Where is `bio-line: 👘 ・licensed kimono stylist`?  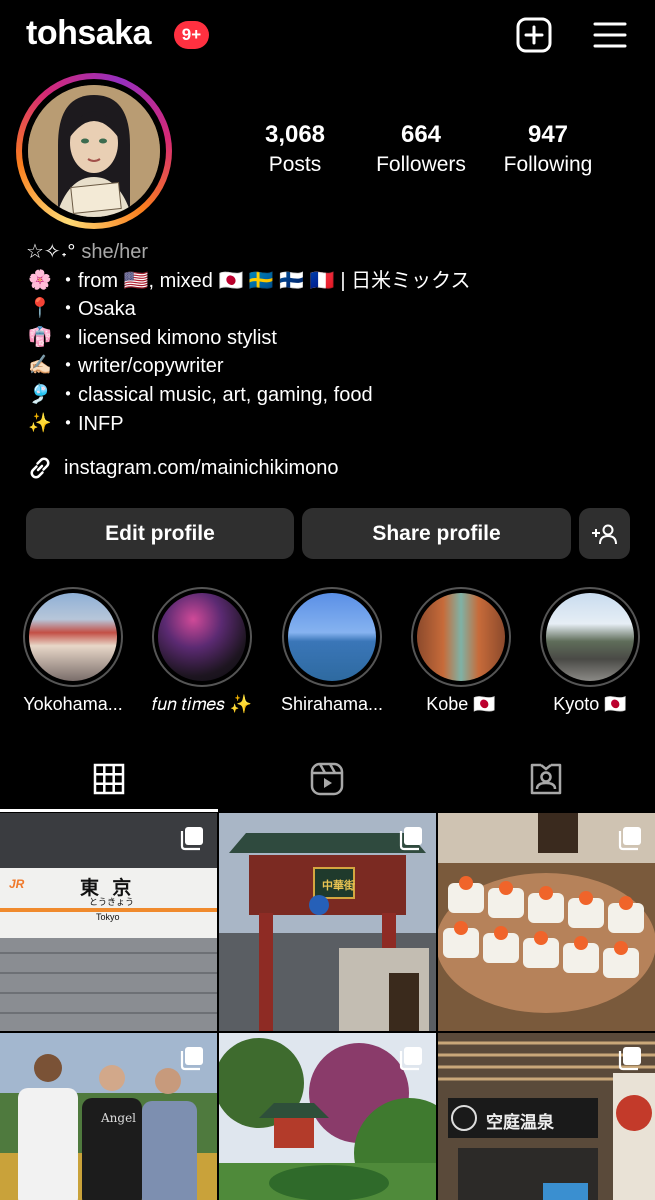
bio-line: 👘 ・licensed kimono stylist is located at coordinates (331, 338).